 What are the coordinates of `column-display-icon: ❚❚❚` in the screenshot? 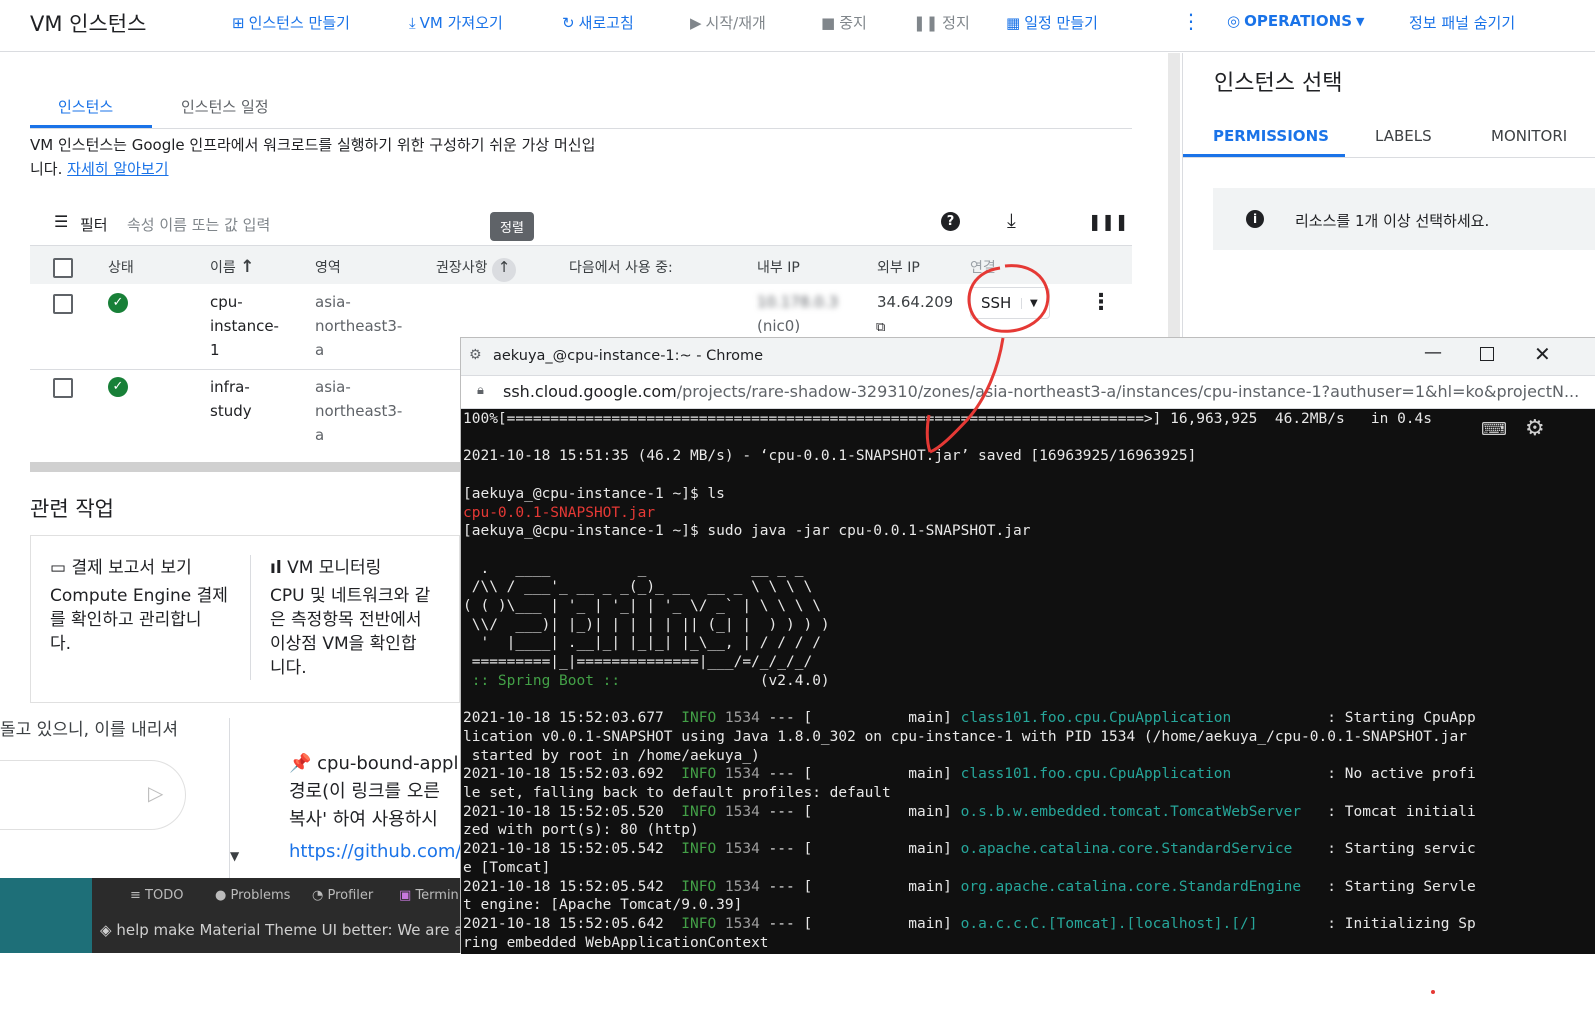 It's located at (1108, 221).